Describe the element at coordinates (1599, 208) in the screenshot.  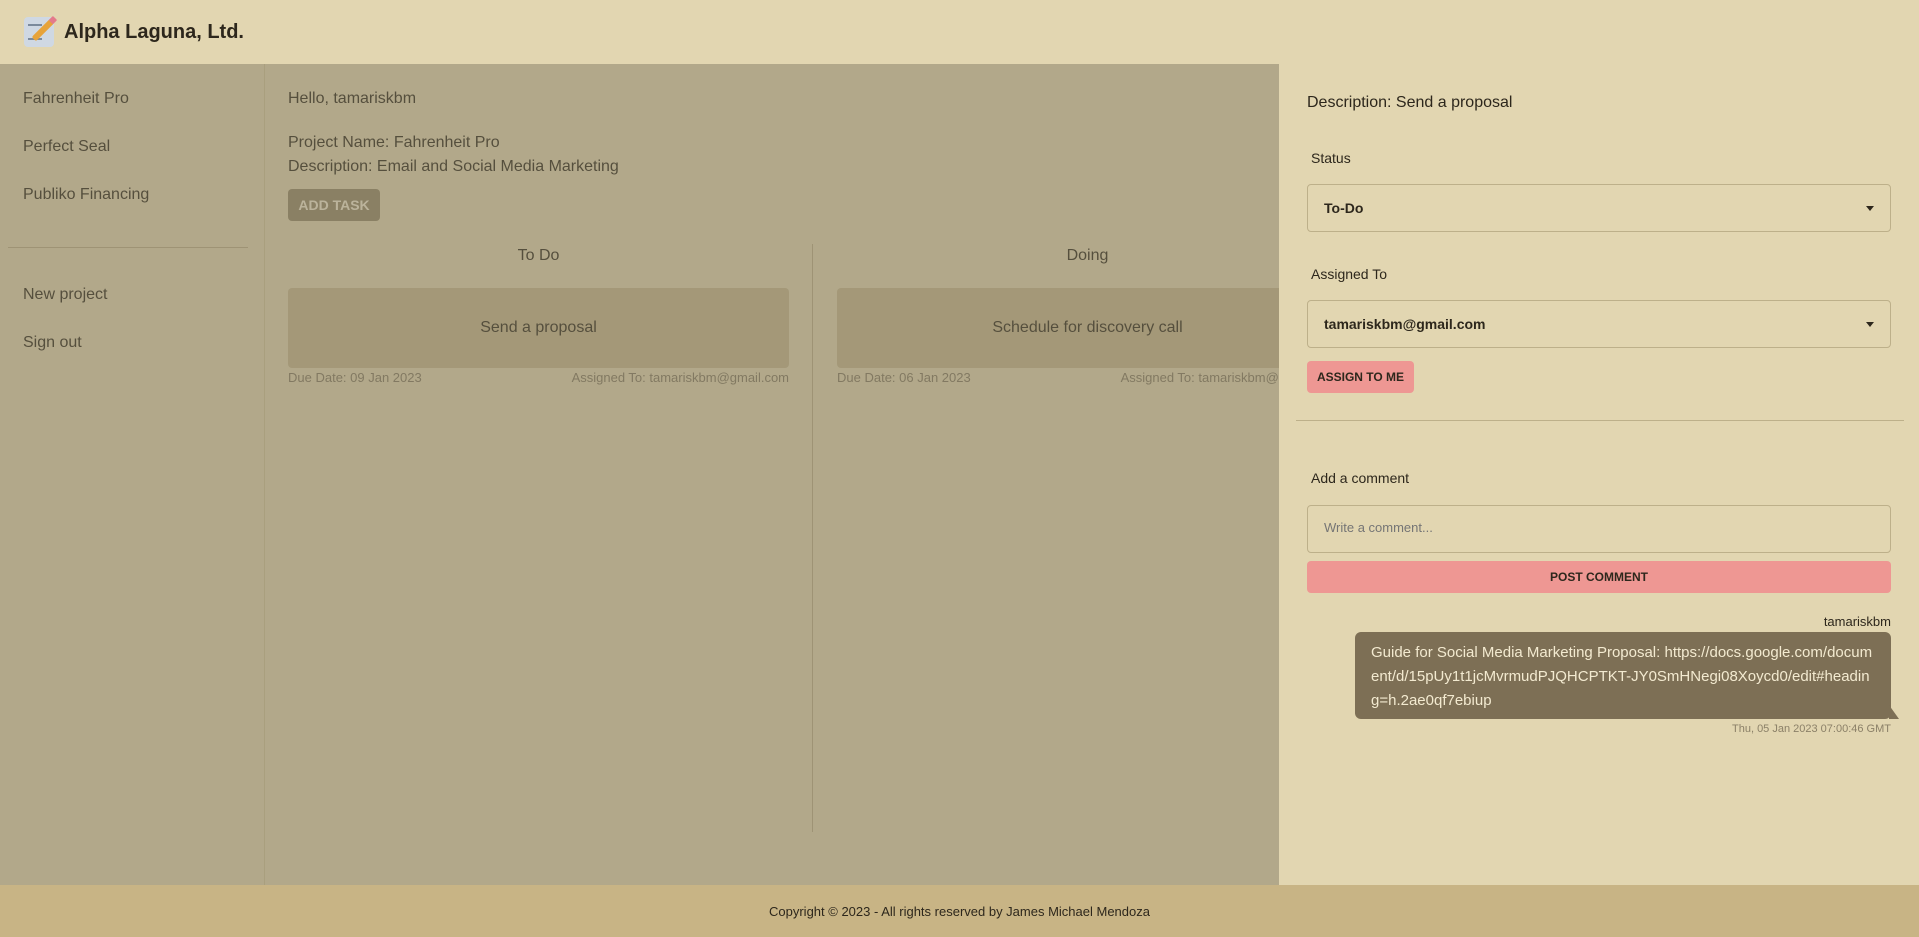
I see `status-select: To-Do` at that location.